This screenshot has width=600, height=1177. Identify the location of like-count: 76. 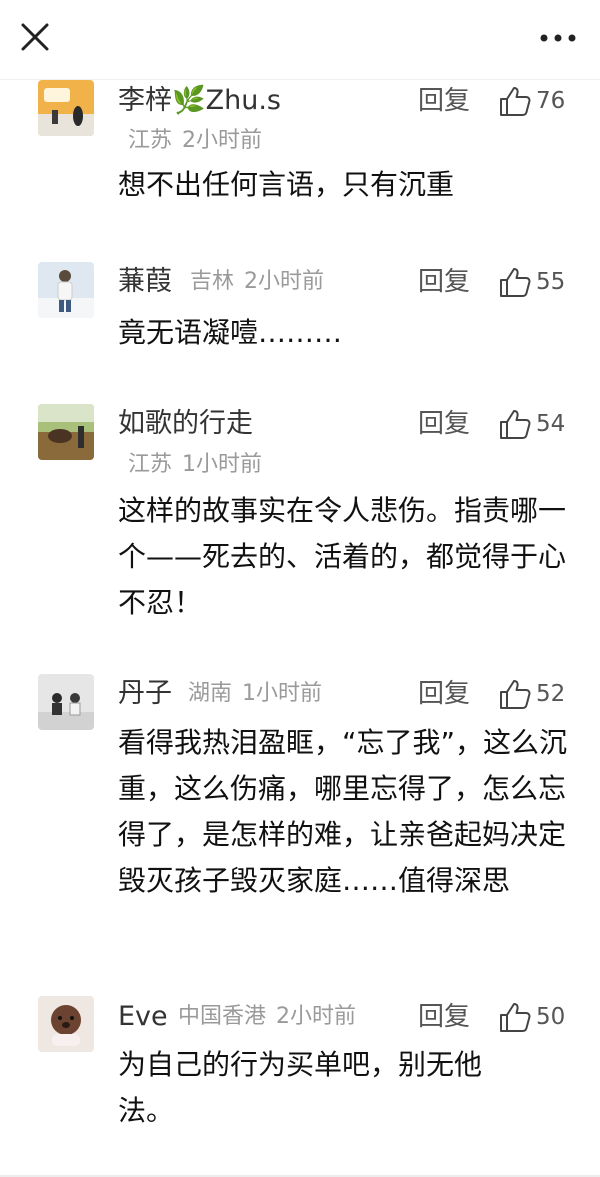
(551, 101).